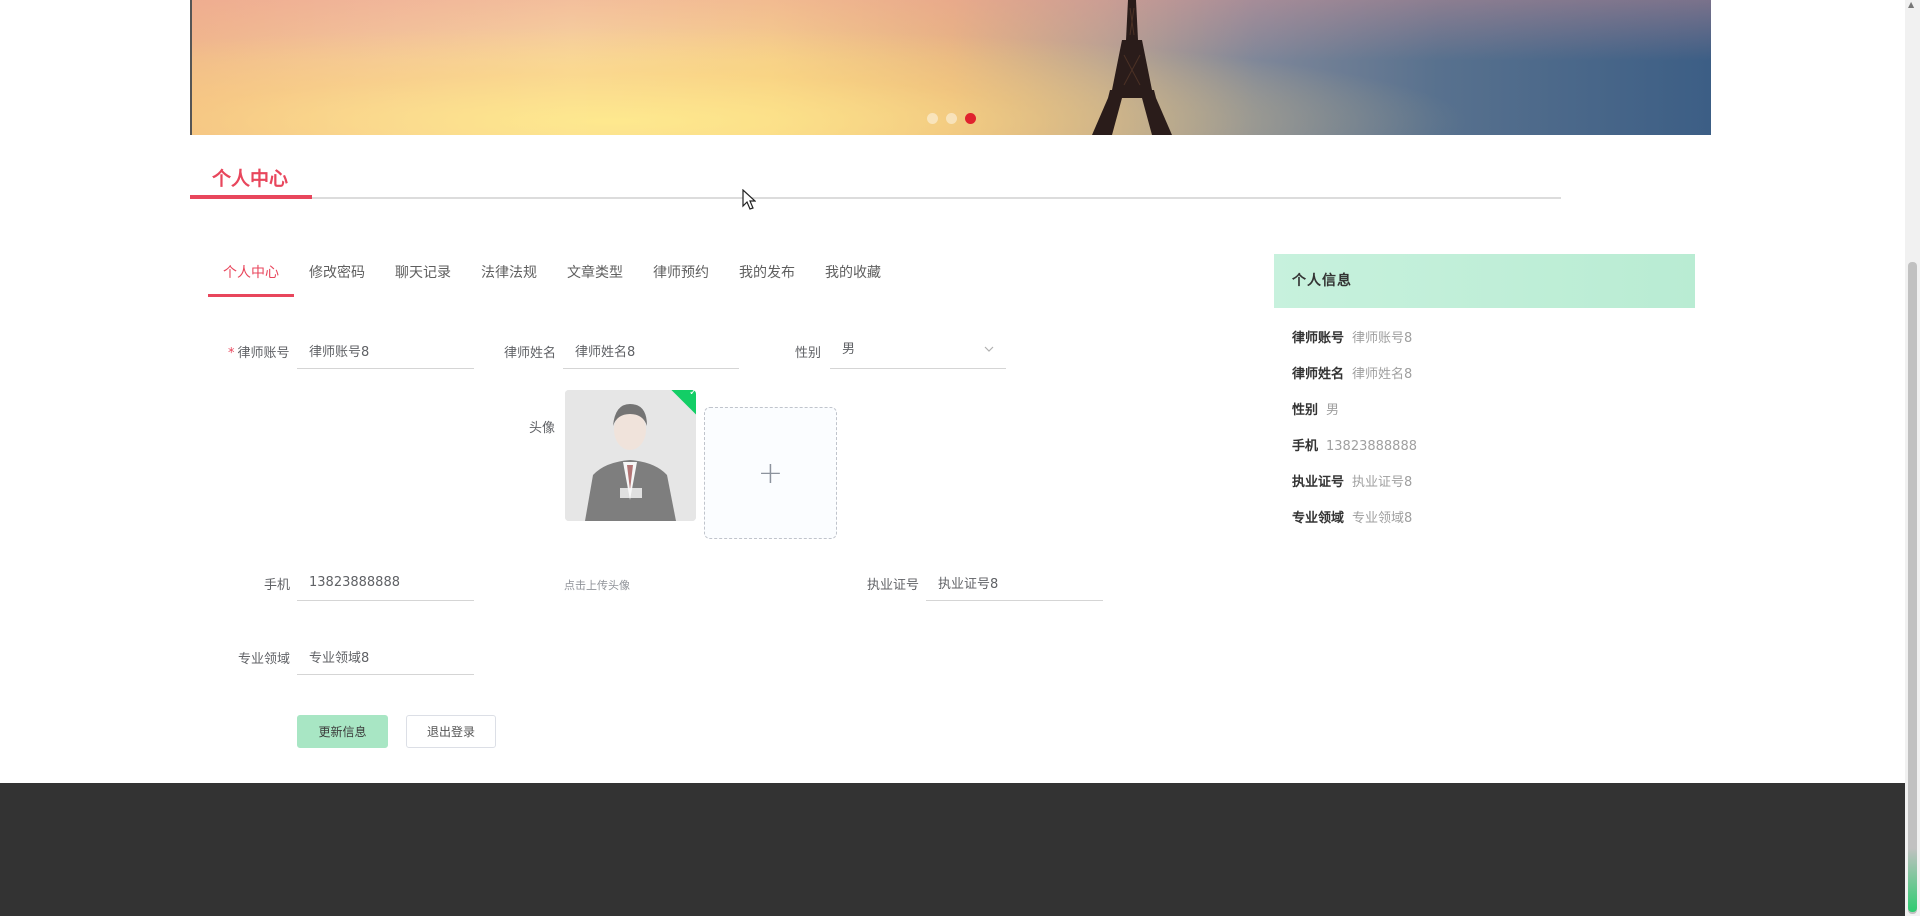 The image size is (1920, 916). Describe the element at coordinates (989, 349) in the screenshot. I see `chevron-down-icon` at that location.